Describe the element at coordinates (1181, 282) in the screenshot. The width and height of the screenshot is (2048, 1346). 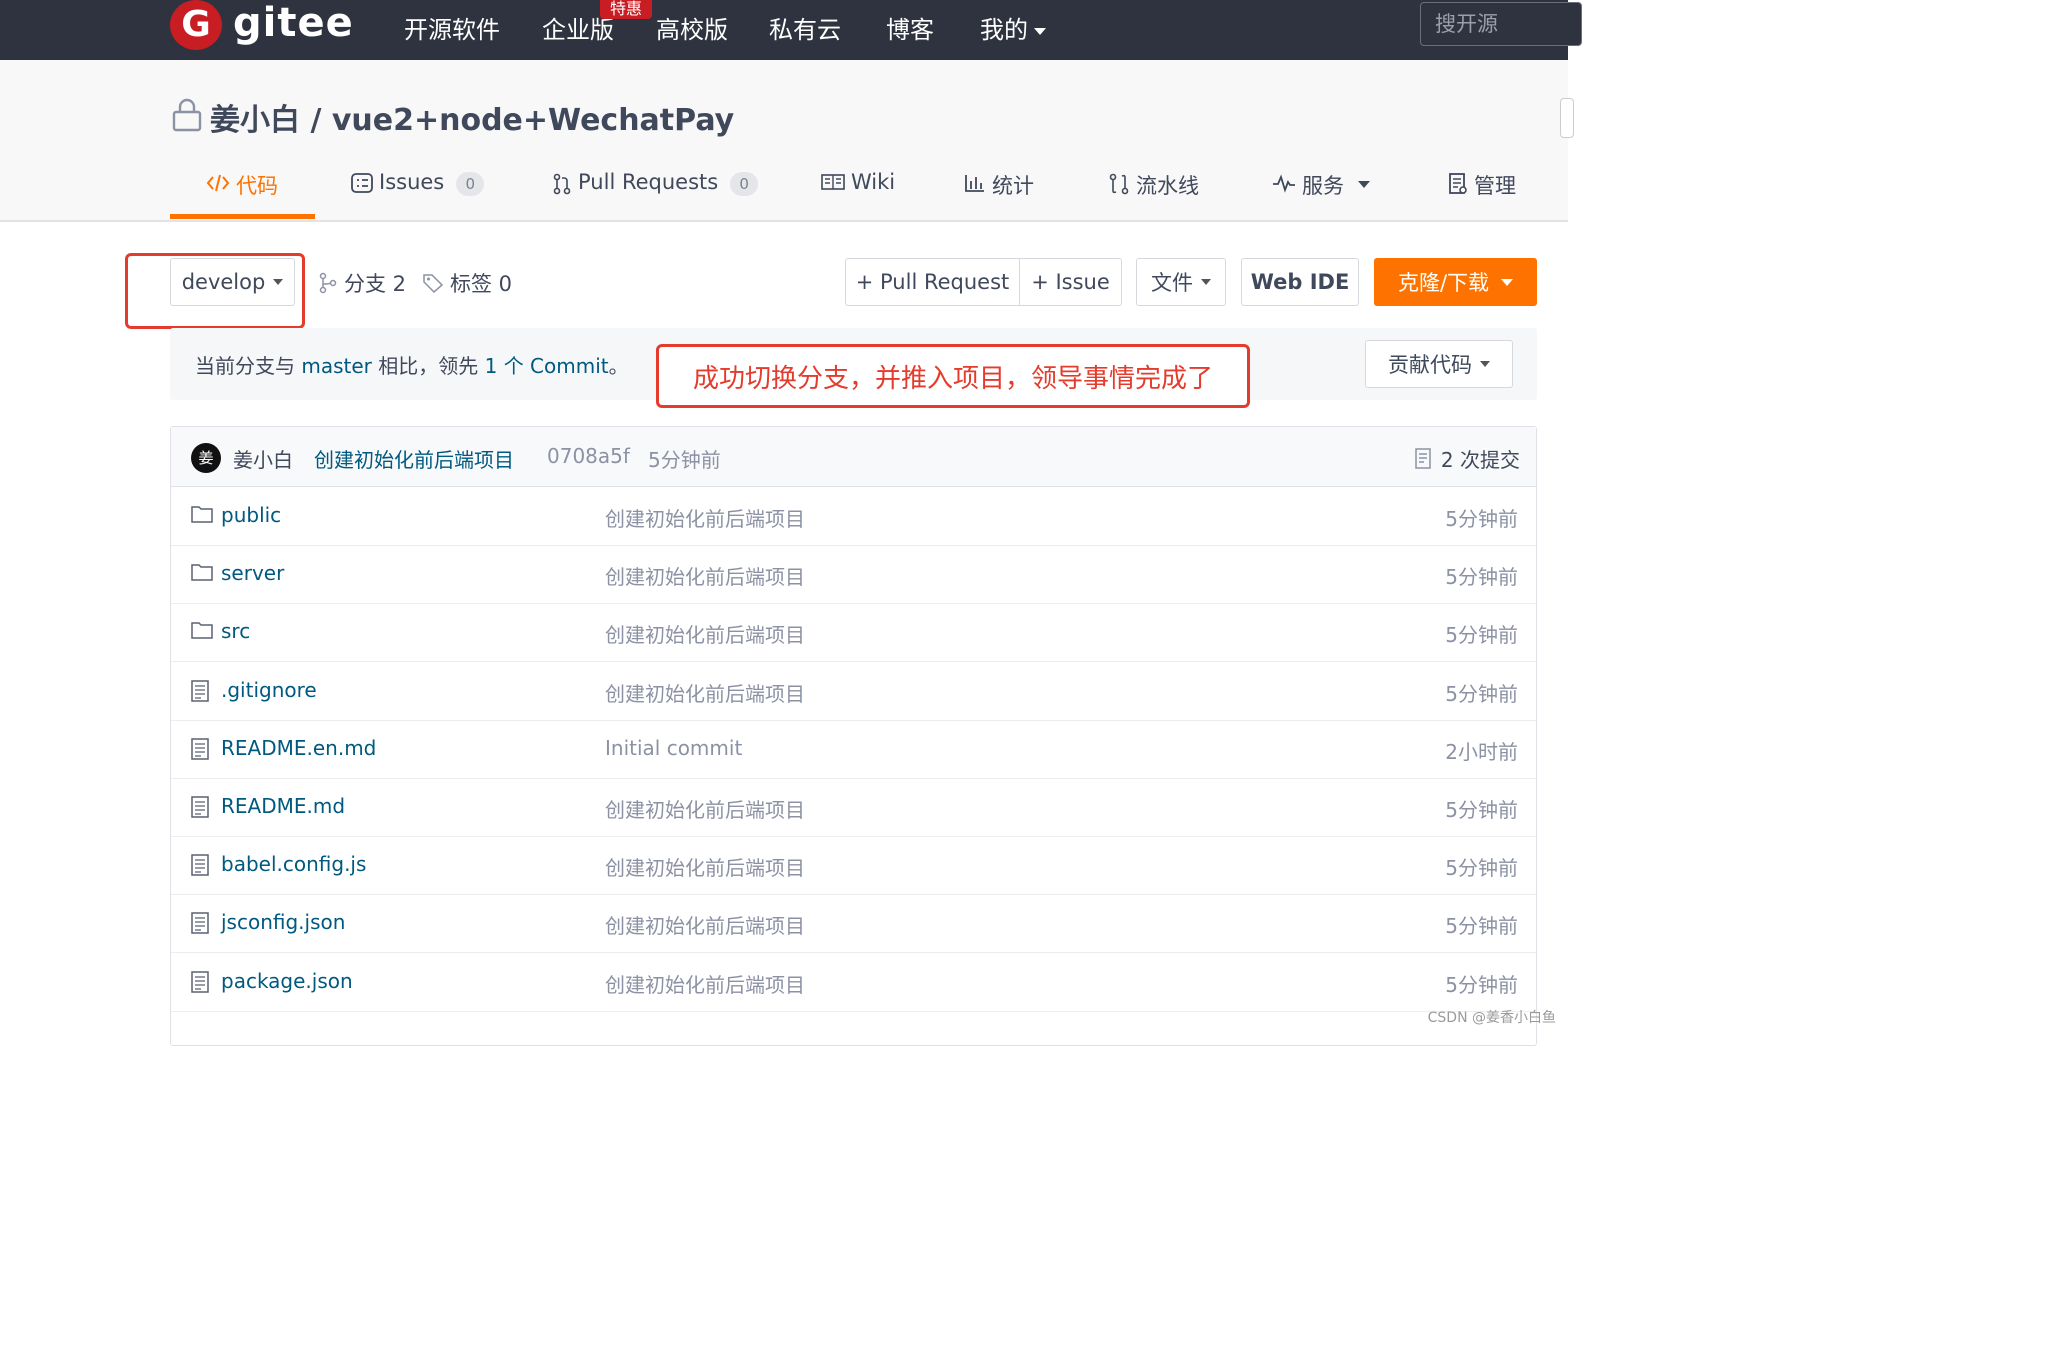
I see `file-menu-button: 文件` at that location.